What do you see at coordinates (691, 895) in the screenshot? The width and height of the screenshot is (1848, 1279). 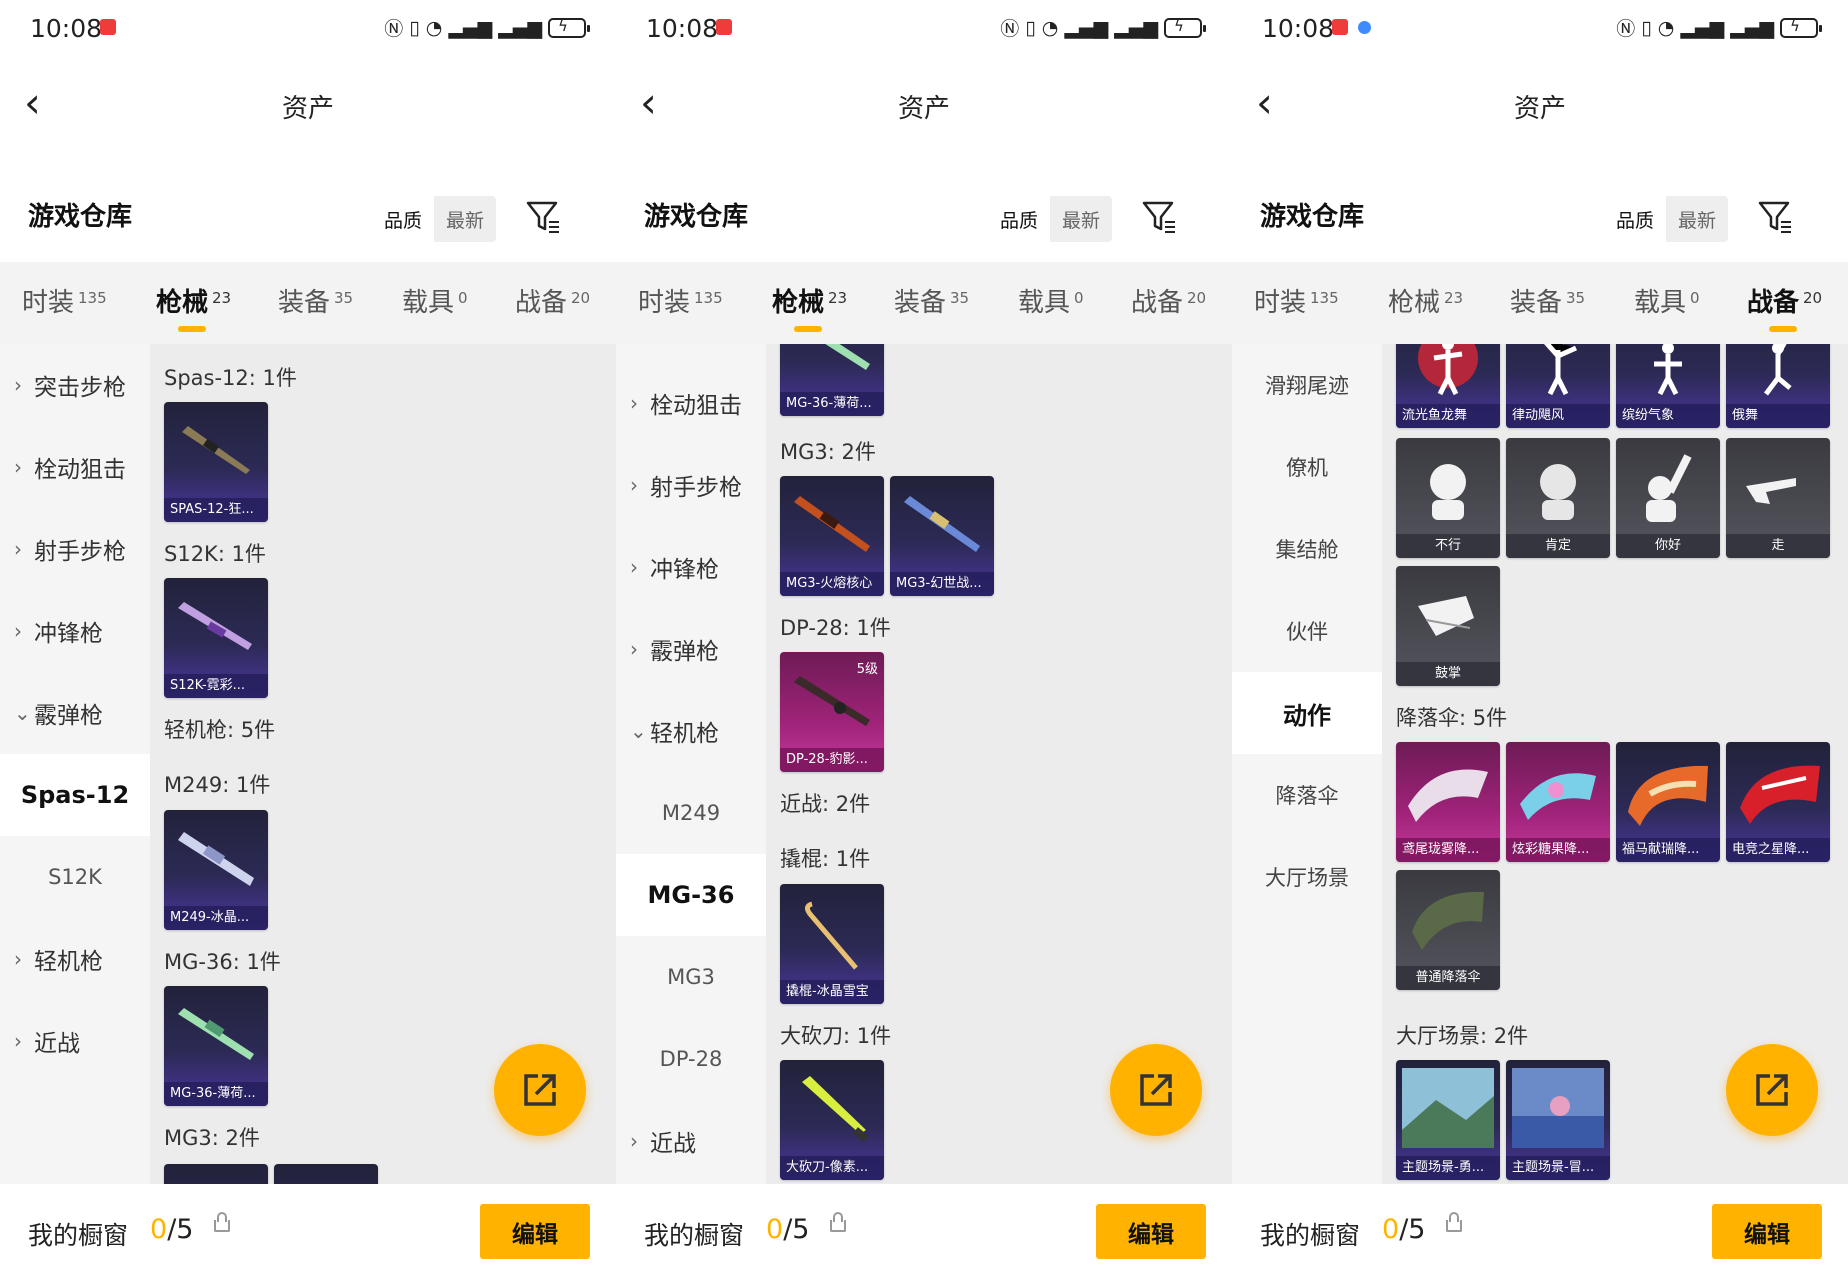 I see `sidebar-item-mg36: MG-36` at bounding box center [691, 895].